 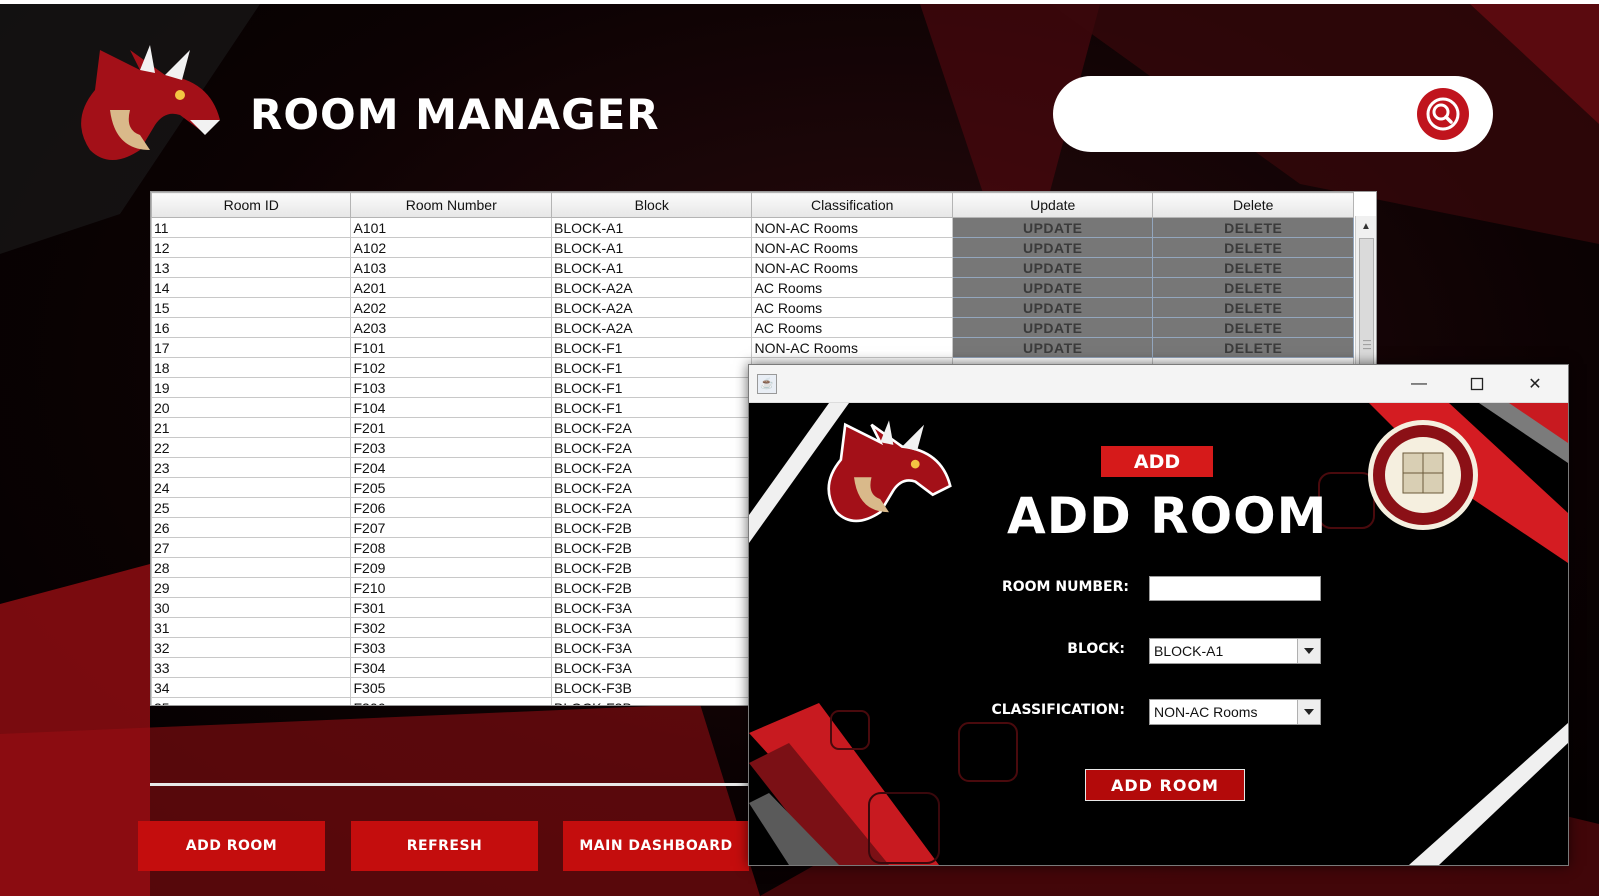 What do you see at coordinates (451, 267) in the screenshot?
I see `cell-room-number: A103` at bounding box center [451, 267].